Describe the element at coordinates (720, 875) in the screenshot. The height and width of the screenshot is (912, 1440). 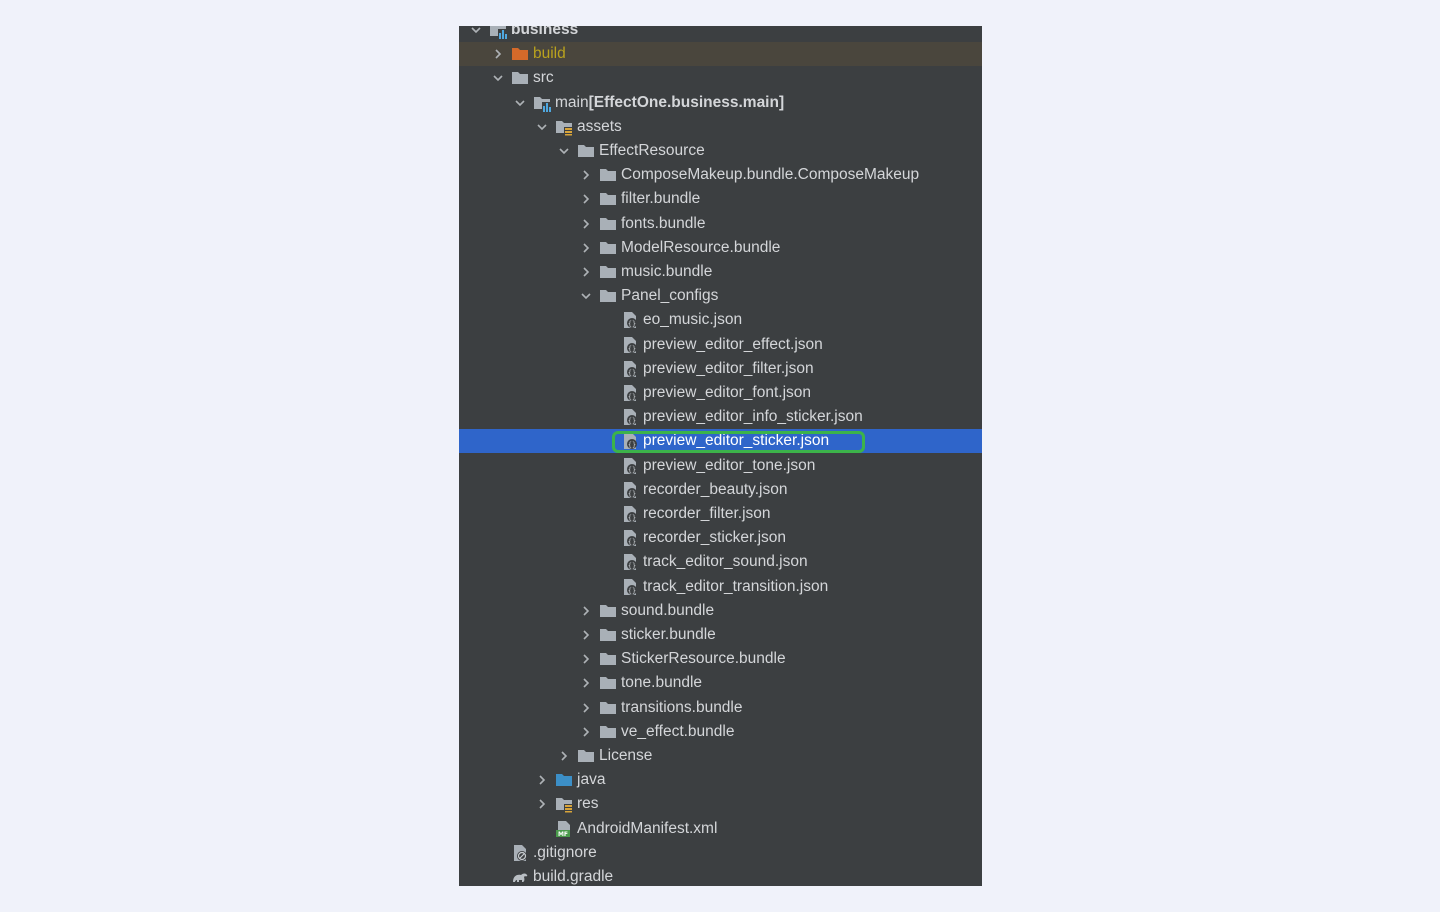
I see `tree-row: build.gradle` at that location.